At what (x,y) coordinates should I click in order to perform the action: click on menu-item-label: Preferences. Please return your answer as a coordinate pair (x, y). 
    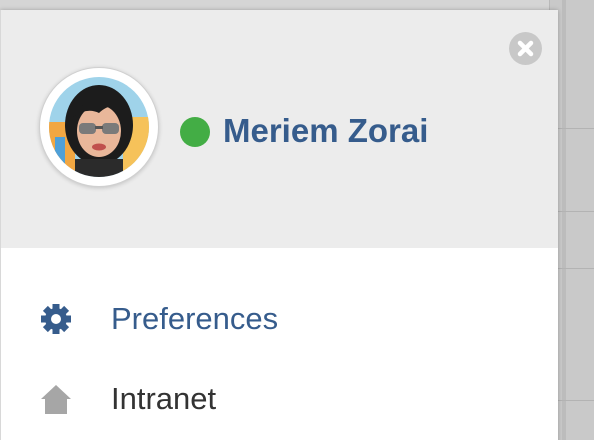
    Looking at the image, I should click on (195, 318).